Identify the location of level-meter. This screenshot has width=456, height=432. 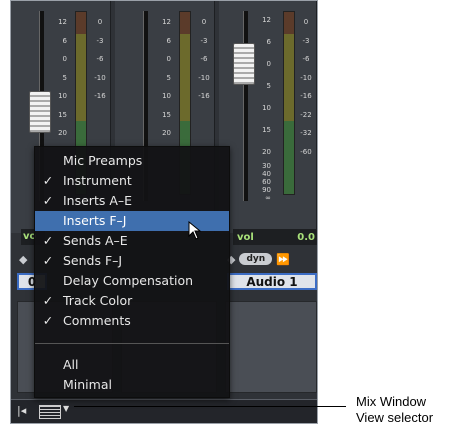
(289, 103).